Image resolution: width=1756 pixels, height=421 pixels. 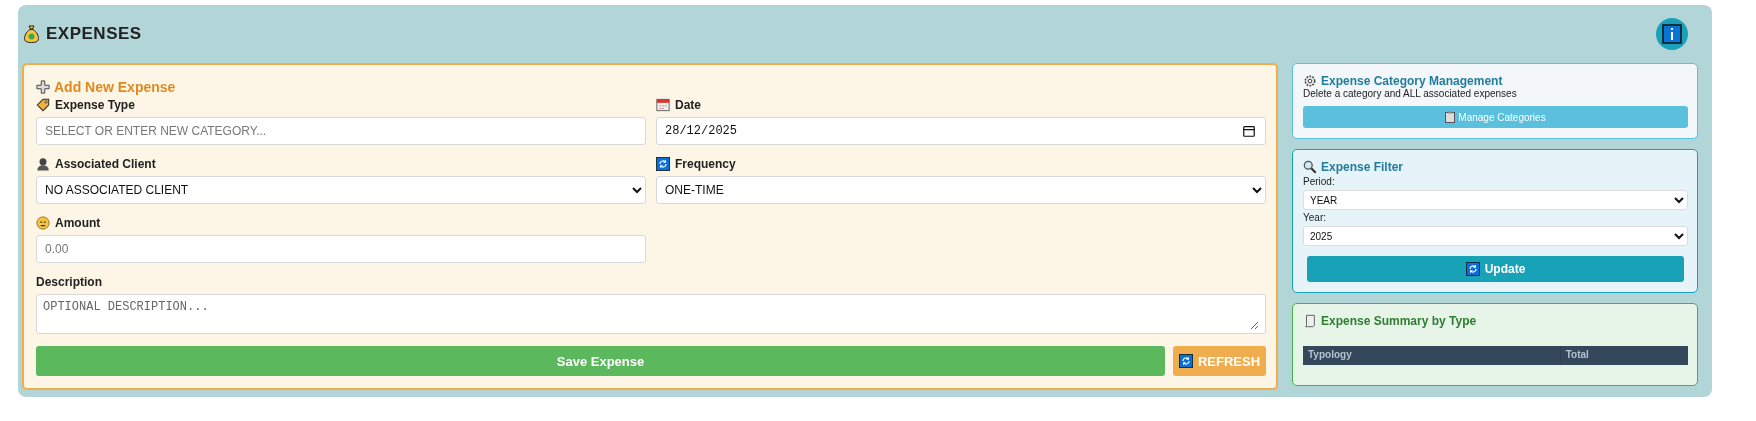 What do you see at coordinates (1450, 117) in the screenshot?
I see `clipboard-icon` at bounding box center [1450, 117].